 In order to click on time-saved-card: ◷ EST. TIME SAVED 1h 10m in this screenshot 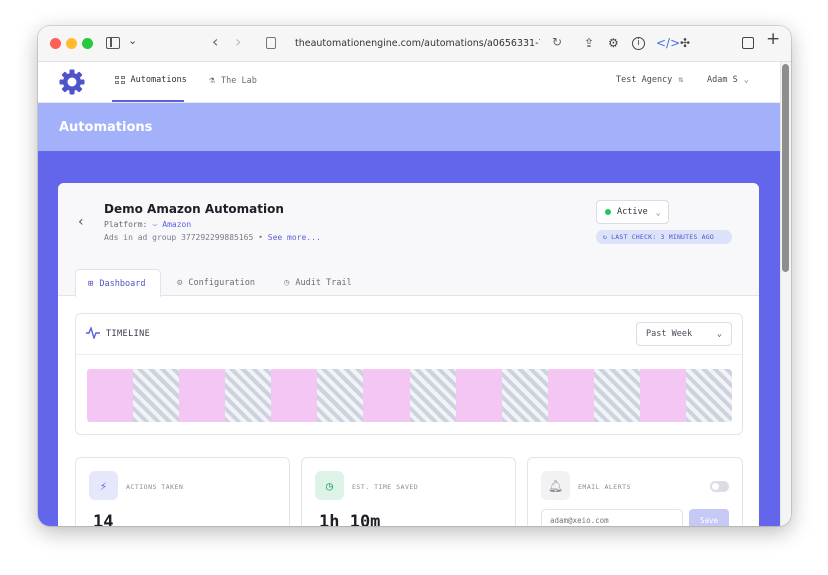, I will do `click(408, 491)`.